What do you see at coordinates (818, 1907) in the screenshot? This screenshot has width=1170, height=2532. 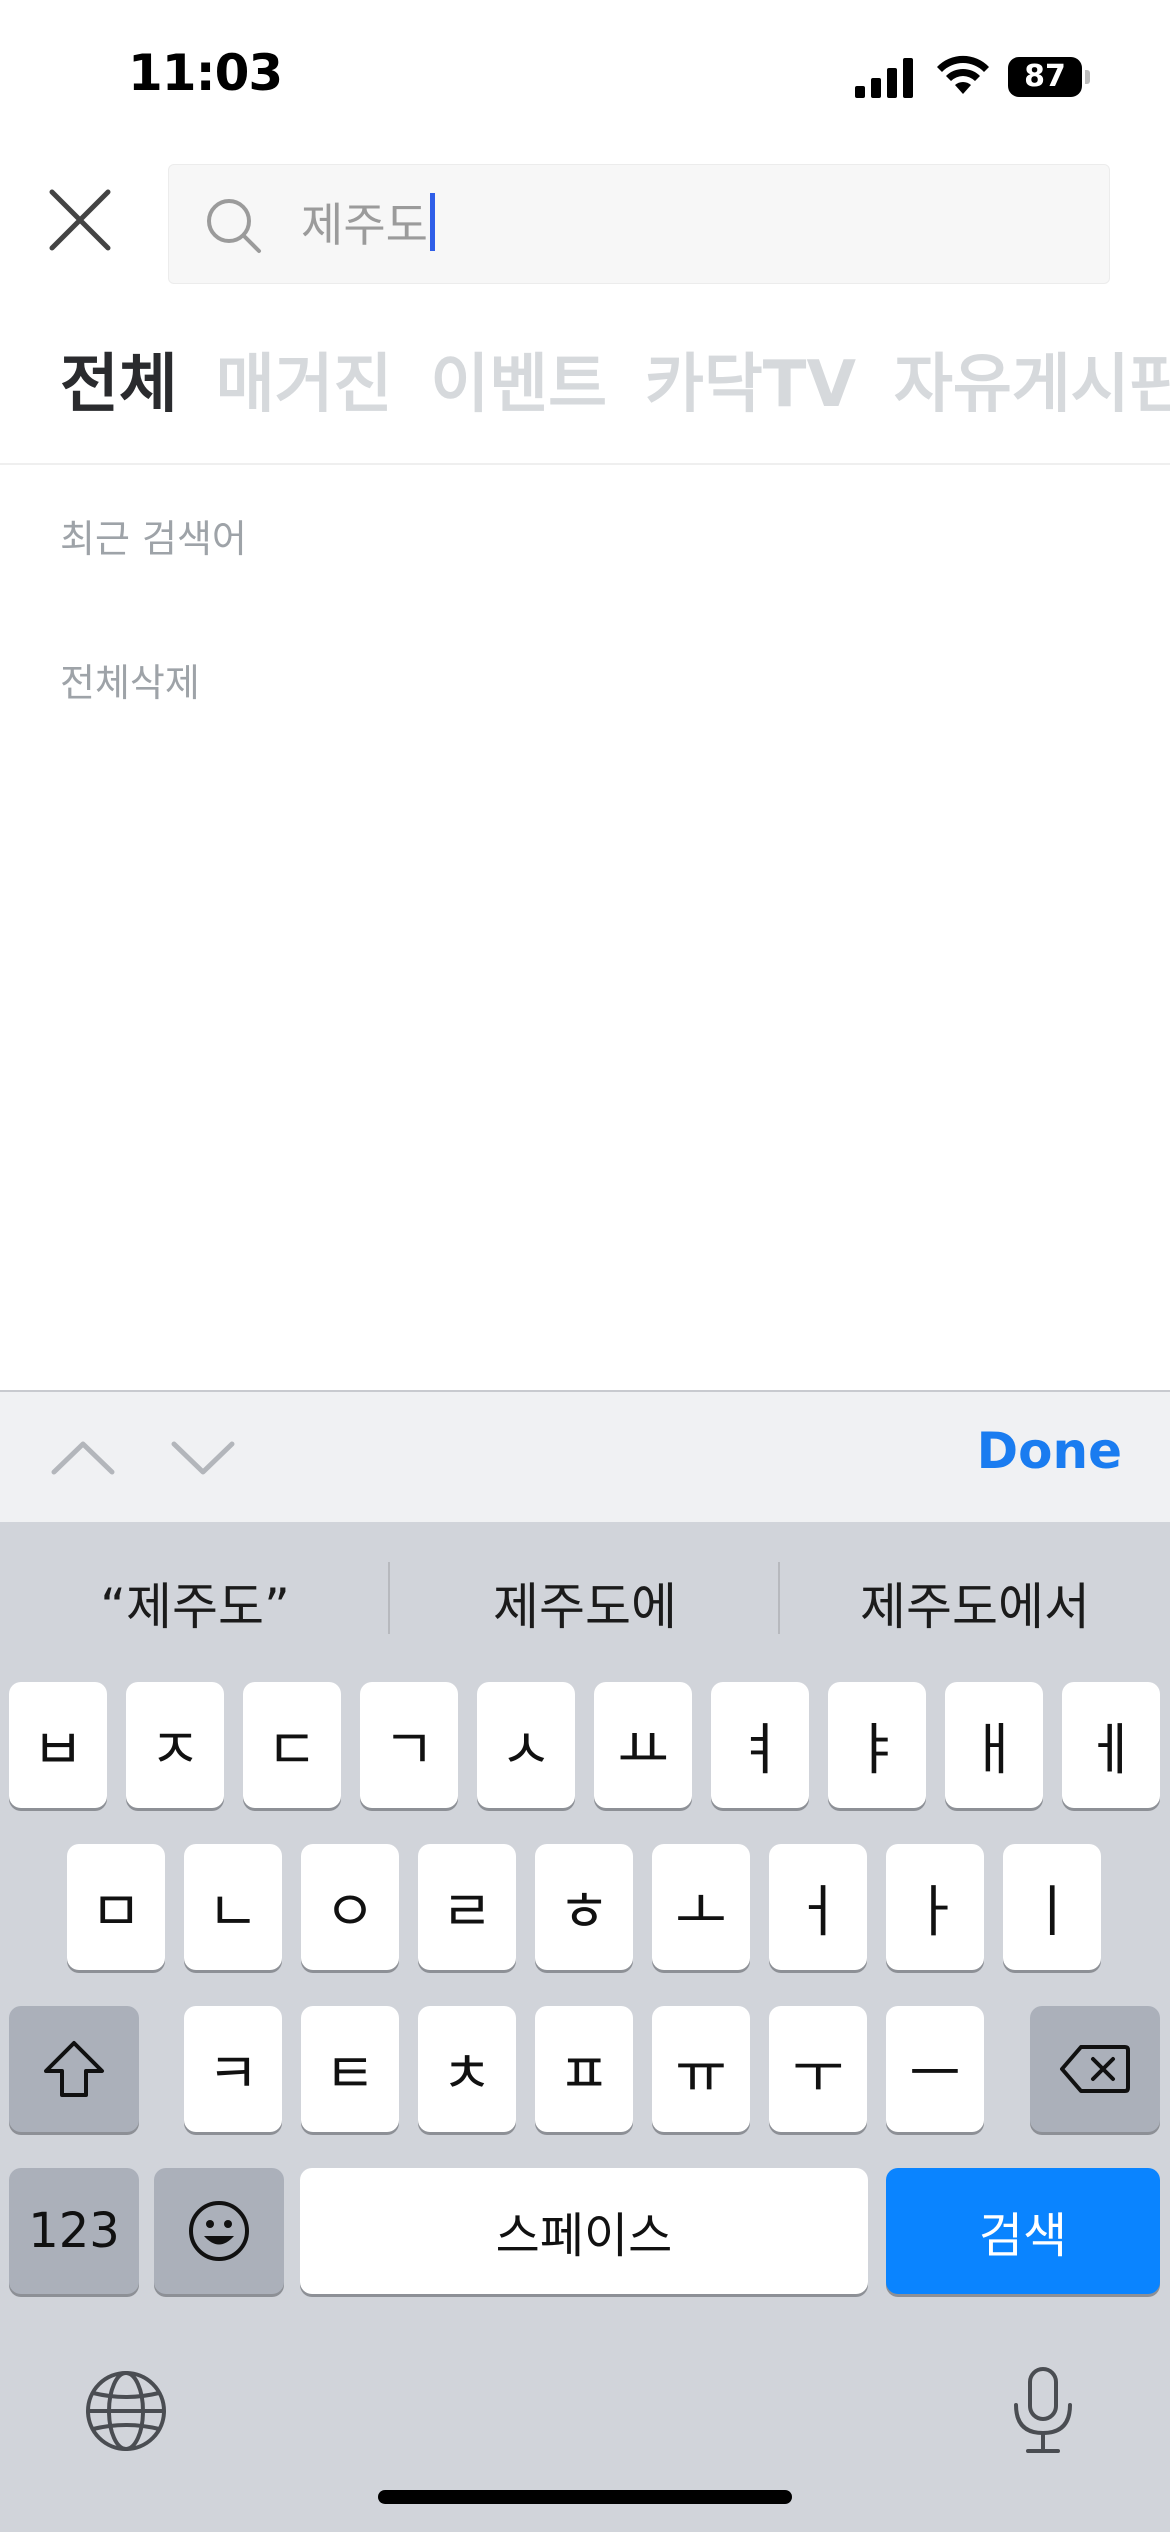 I see `key-eo: ㅓ` at bounding box center [818, 1907].